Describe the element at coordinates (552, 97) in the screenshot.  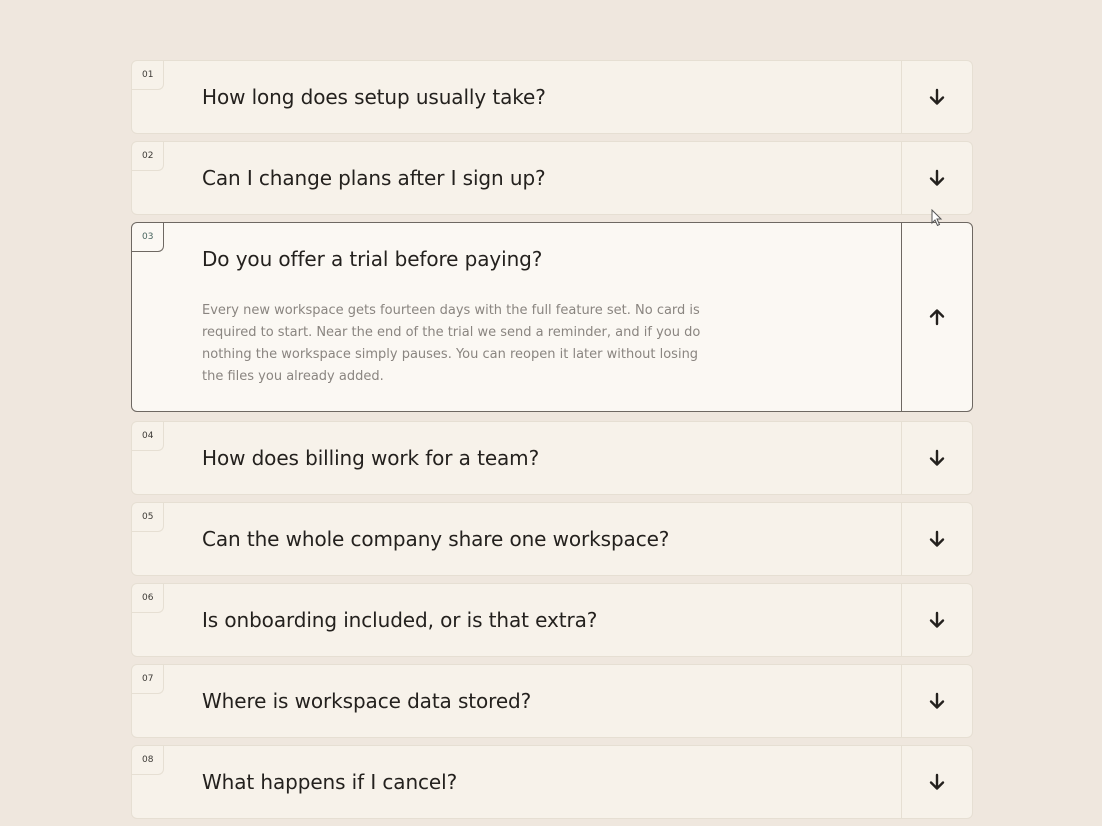
I see `faq-item-01: 01 How long does setup usually take?` at that location.